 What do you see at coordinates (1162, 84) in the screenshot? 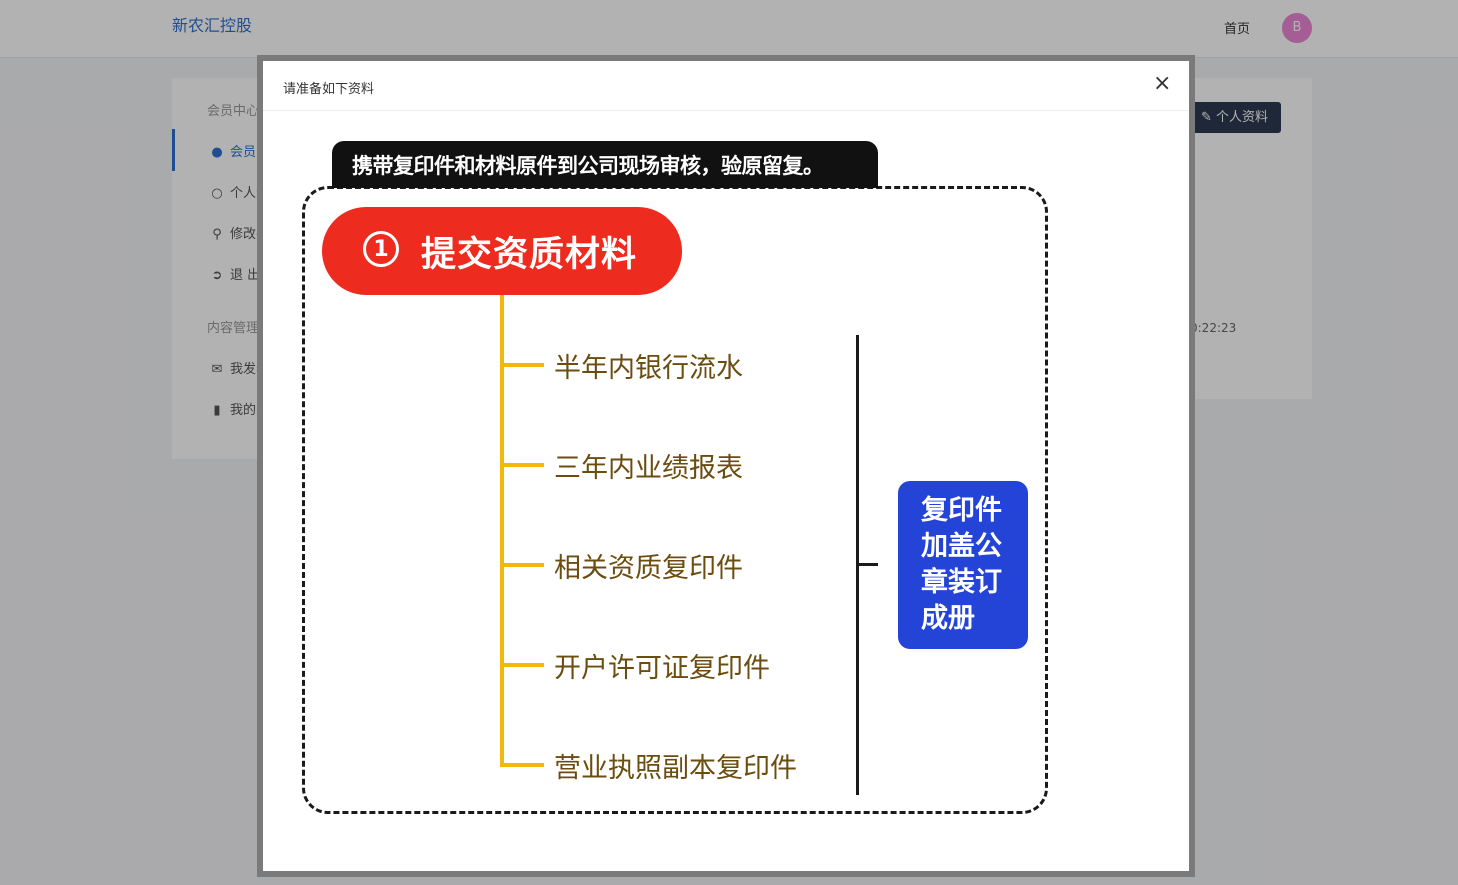
I see `close-icon: ×` at bounding box center [1162, 84].